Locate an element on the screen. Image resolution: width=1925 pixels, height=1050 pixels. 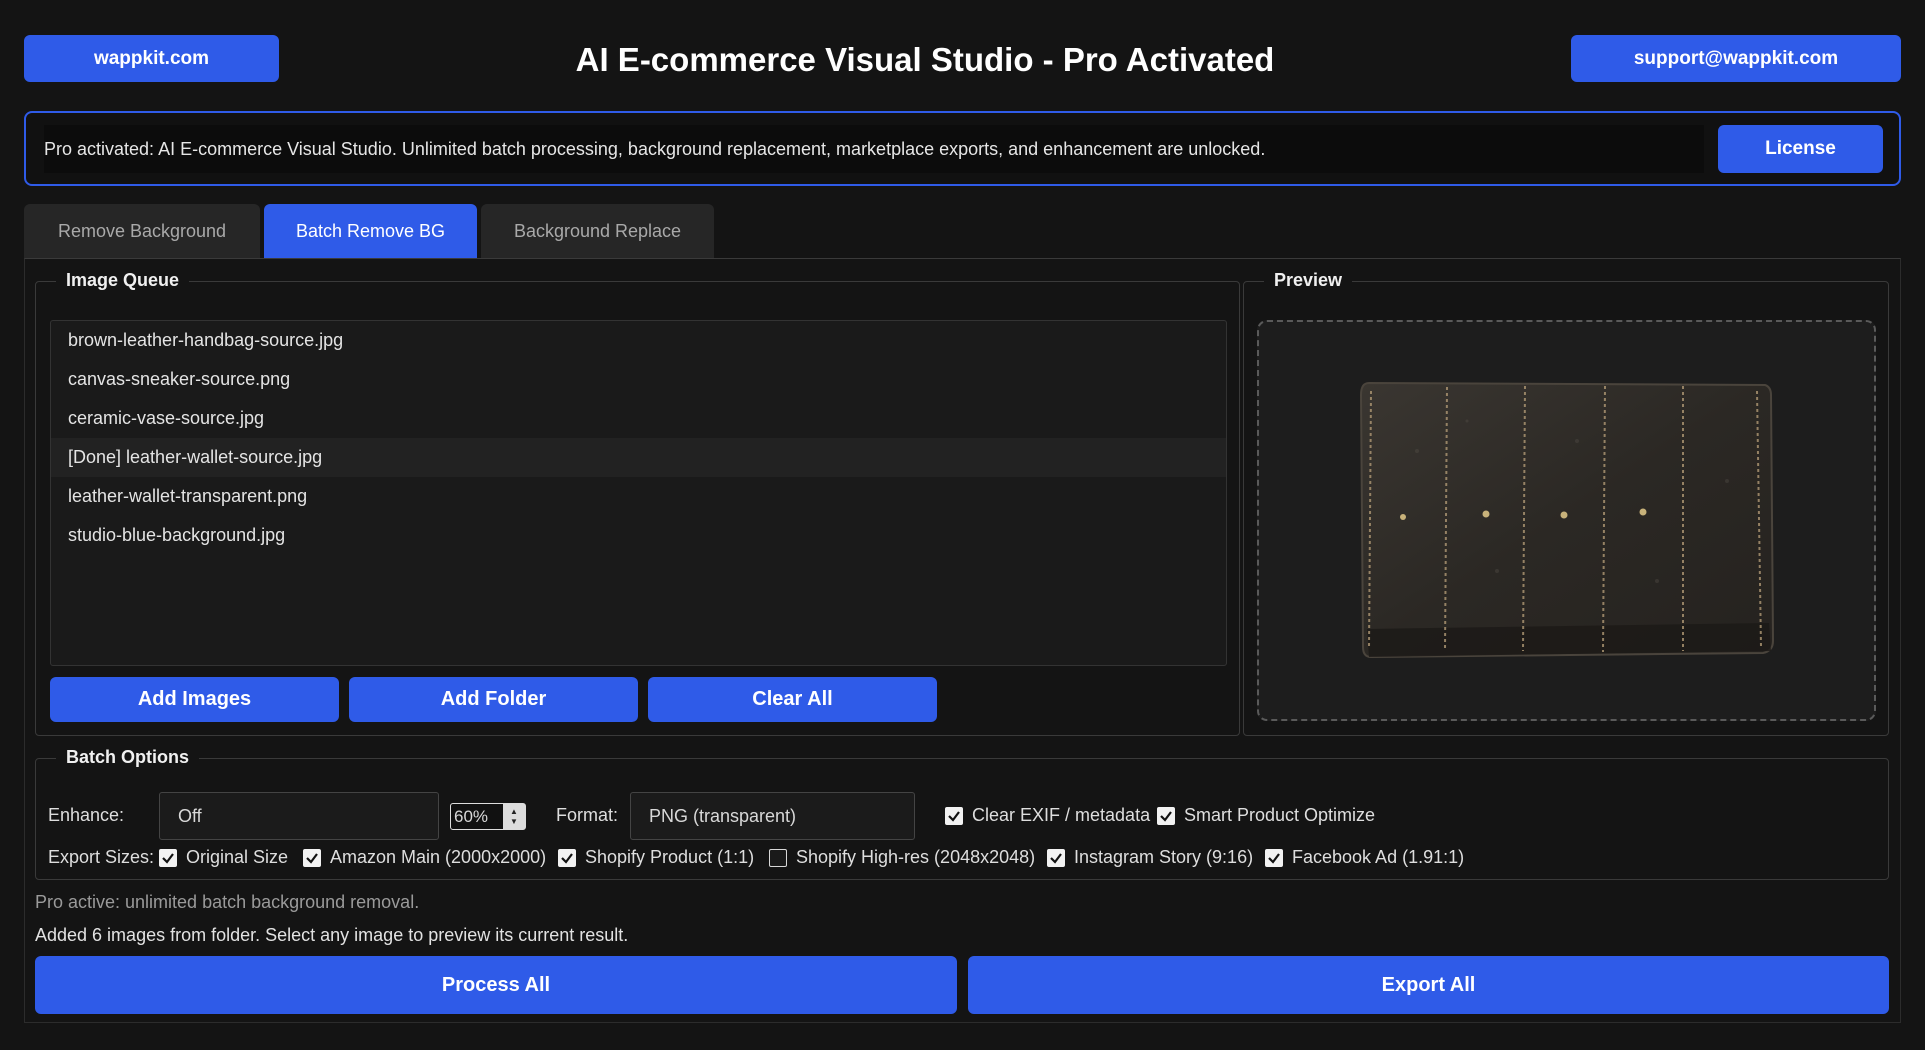
support-email-button: support@wappkit.com is located at coordinates (1736, 58).